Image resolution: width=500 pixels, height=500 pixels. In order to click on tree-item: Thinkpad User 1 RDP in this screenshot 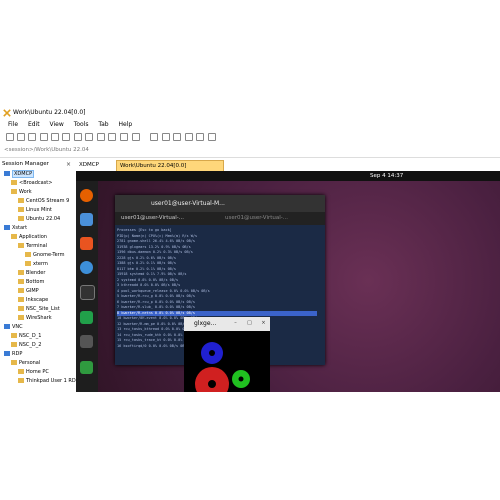, I will do `click(48, 381)`.